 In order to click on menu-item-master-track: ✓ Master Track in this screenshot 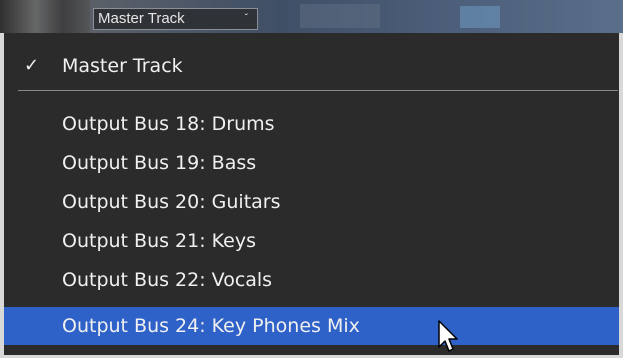, I will do `click(311, 66)`.